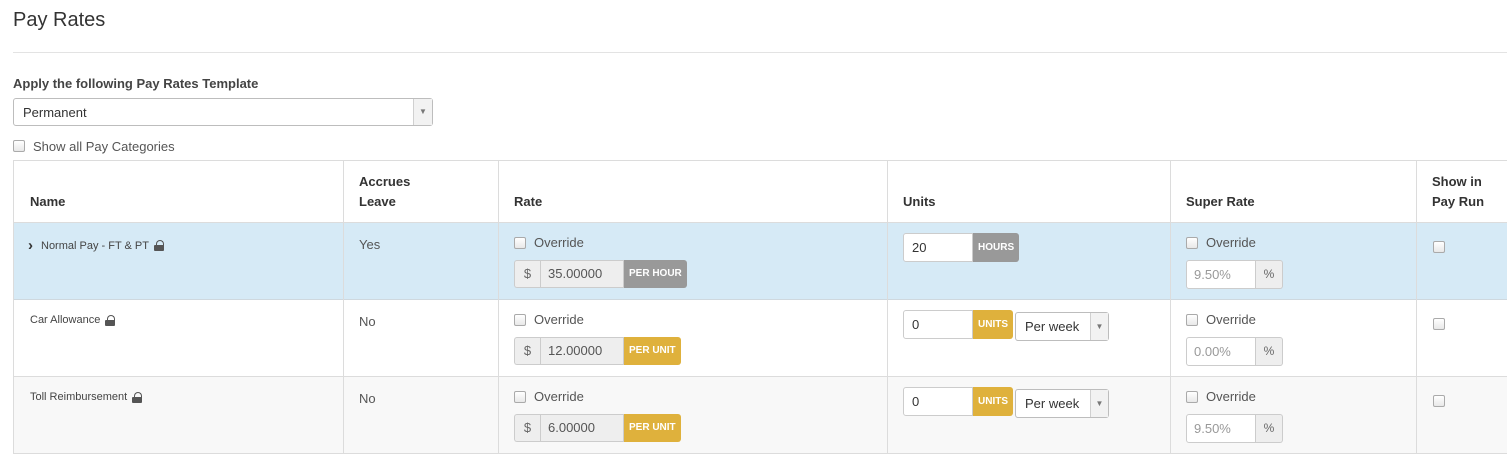 The height and width of the screenshot is (467, 1507). Describe the element at coordinates (582, 428) in the screenshot. I see `rate-input: 6.00000` at that location.